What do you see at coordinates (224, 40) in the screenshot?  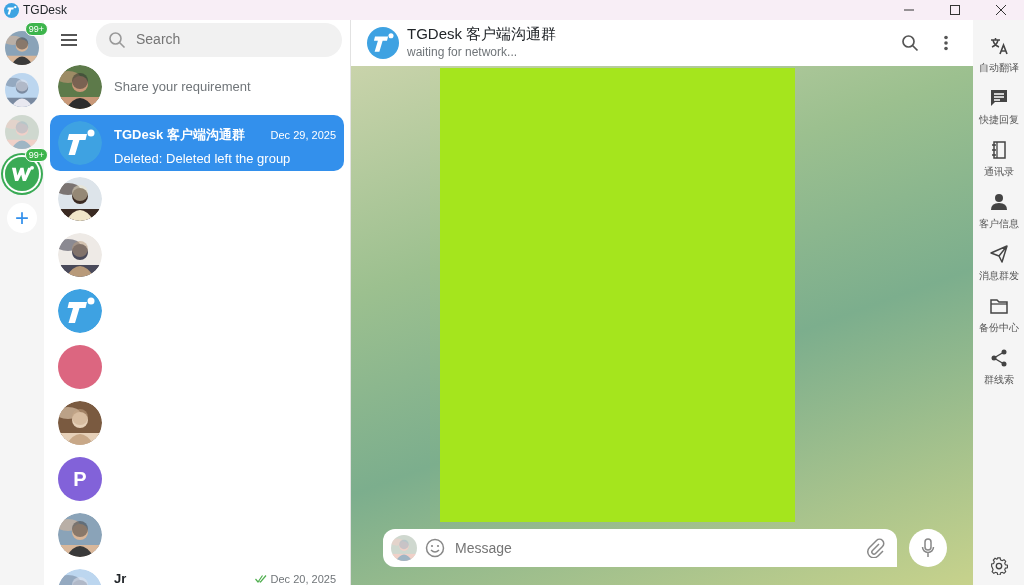 I see `search-input: Search` at bounding box center [224, 40].